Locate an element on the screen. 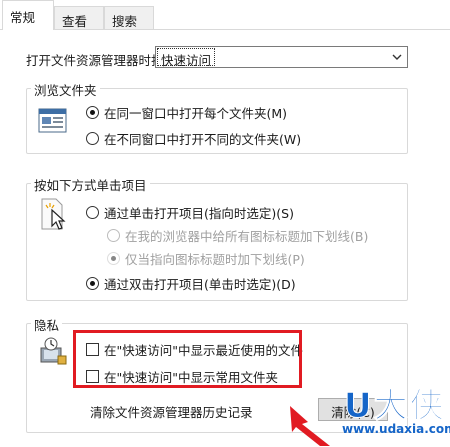 The image size is (450, 447). radio-underline-point: 仅当指向图标标题时加下划线(P) is located at coordinates (206, 258).